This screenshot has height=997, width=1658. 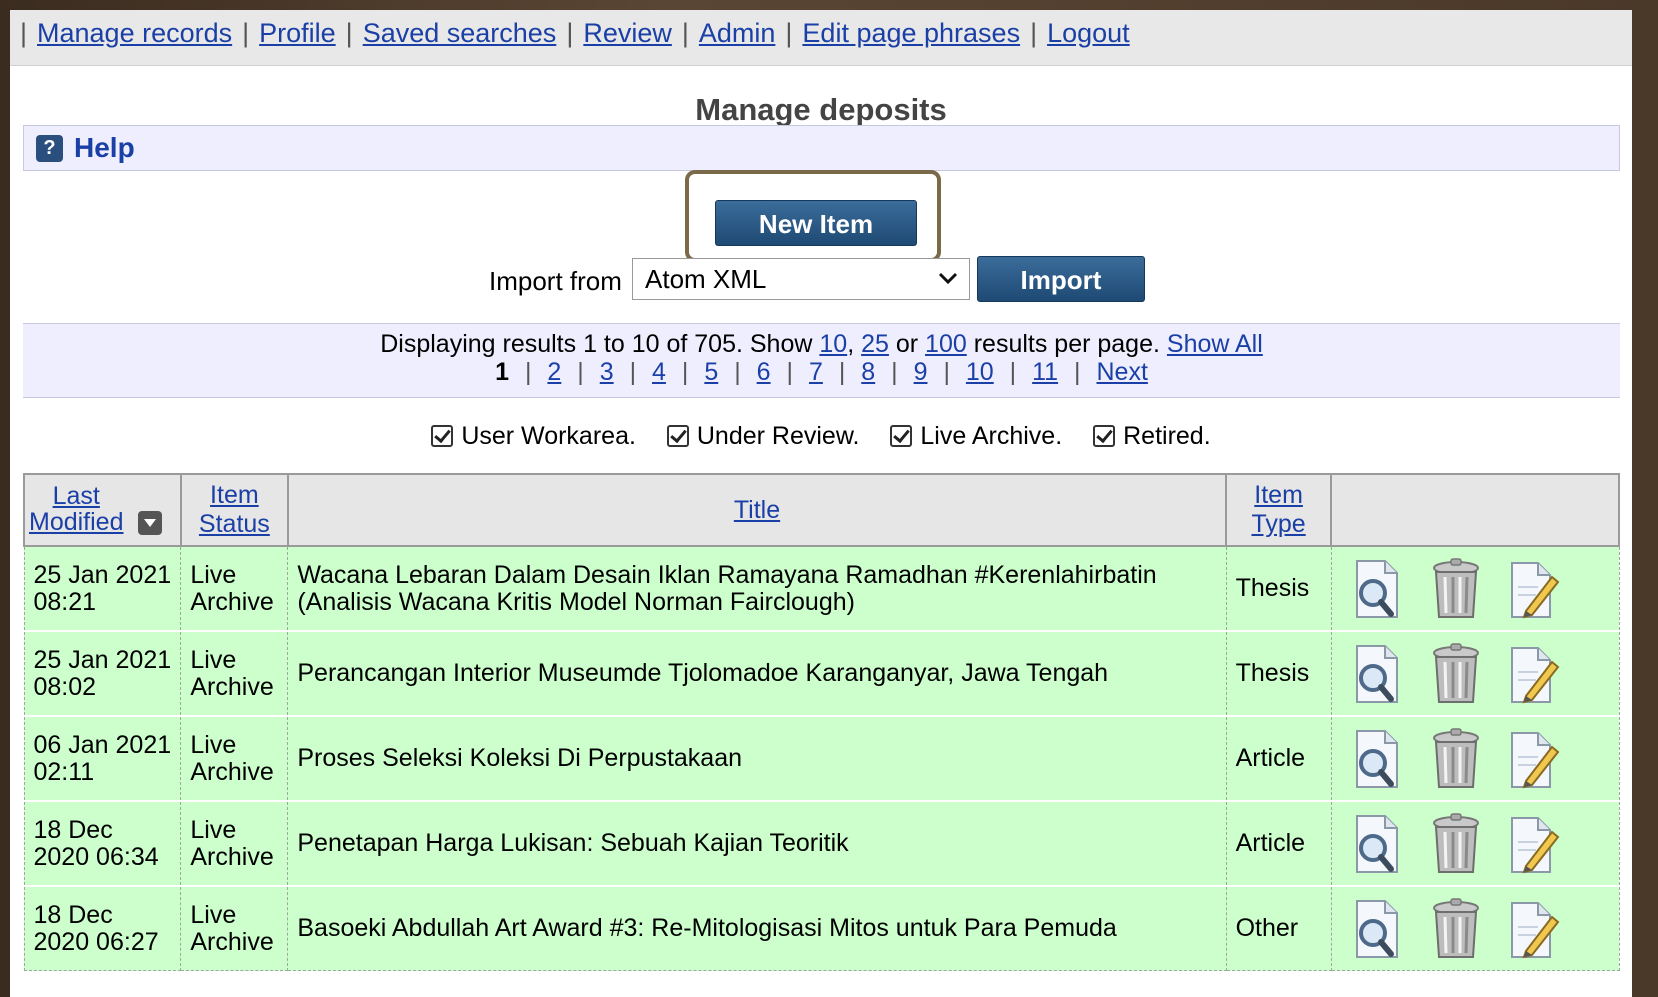 What do you see at coordinates (102, 744) in the screenshot?
I see `date-text: 06 Jan 2021` at bounding box center [102, 744].